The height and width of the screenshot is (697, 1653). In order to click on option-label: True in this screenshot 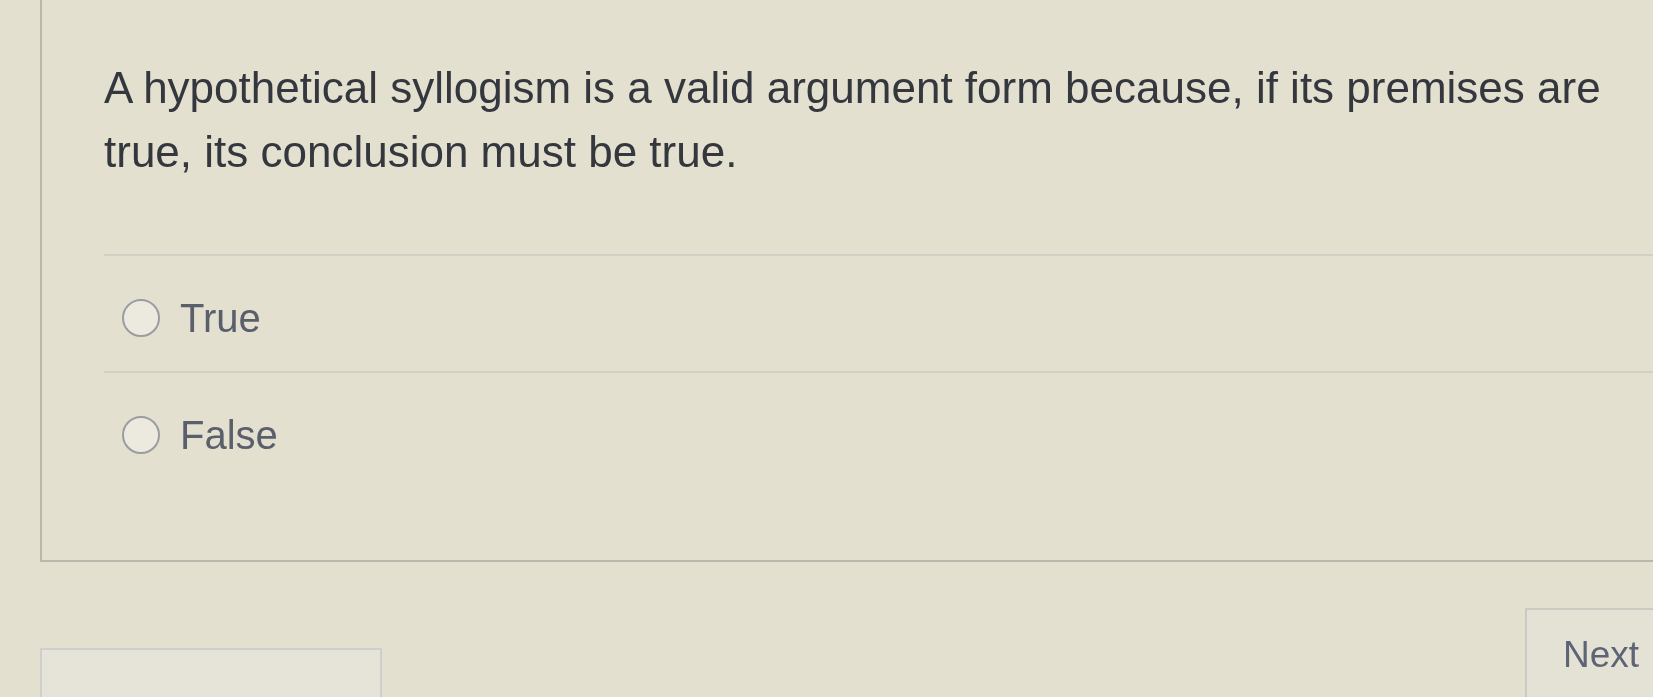, I will do `click(220, 317)`.